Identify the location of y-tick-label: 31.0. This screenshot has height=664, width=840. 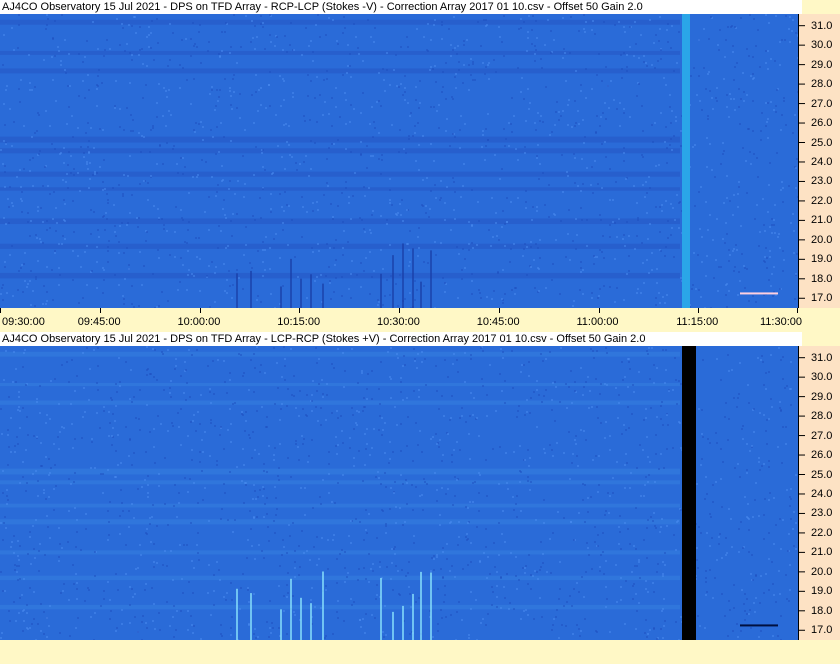
(822, 357).